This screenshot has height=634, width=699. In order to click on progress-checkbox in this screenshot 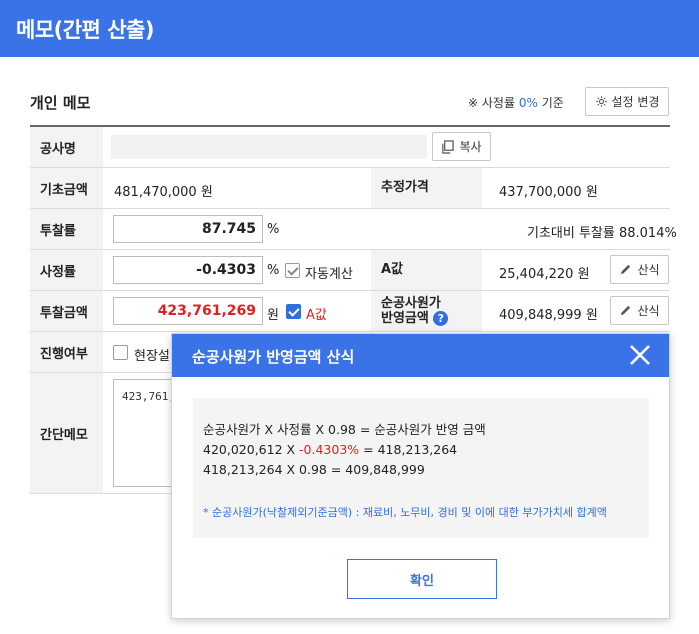, I will do `click(120, 352)`.